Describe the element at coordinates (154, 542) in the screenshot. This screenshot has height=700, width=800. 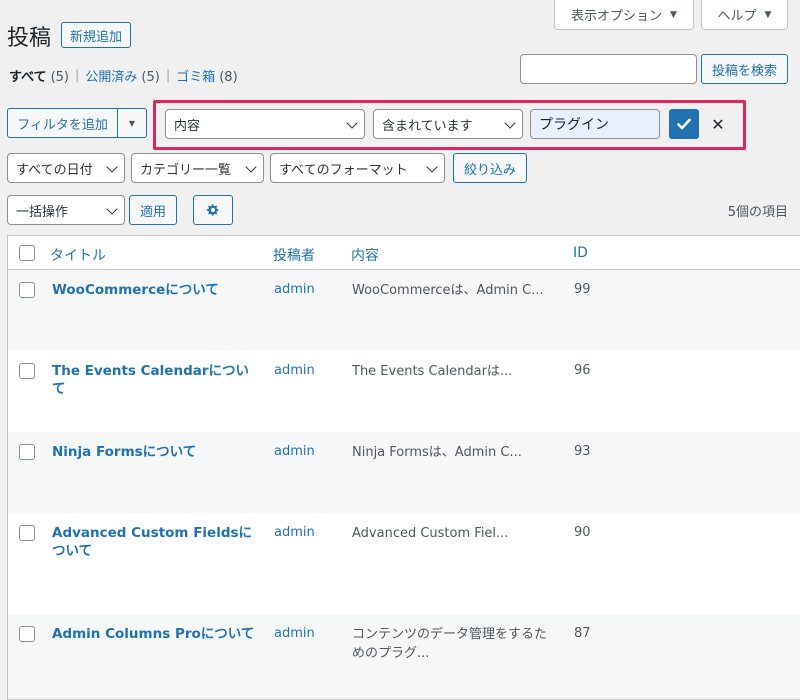
I see `post-title-link: Advanced Custom Fieldsについて` at that location.